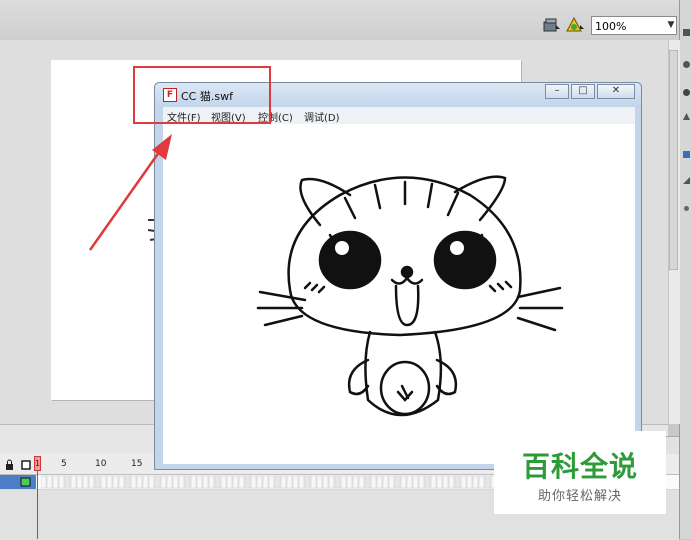  I want to click on close-button: ✕, so click(616, 91).